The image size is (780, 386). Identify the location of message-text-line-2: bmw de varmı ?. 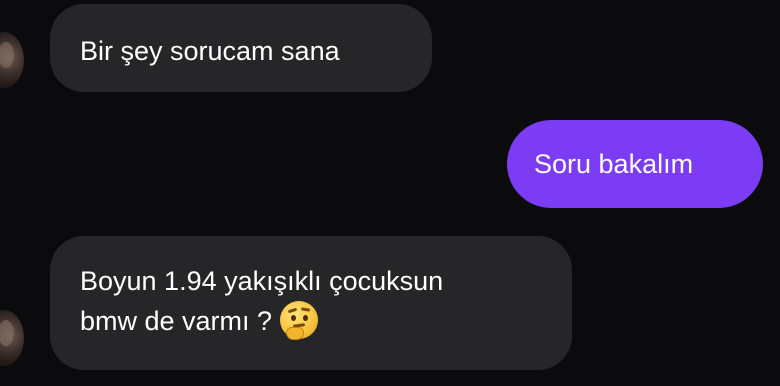
(326, 321).